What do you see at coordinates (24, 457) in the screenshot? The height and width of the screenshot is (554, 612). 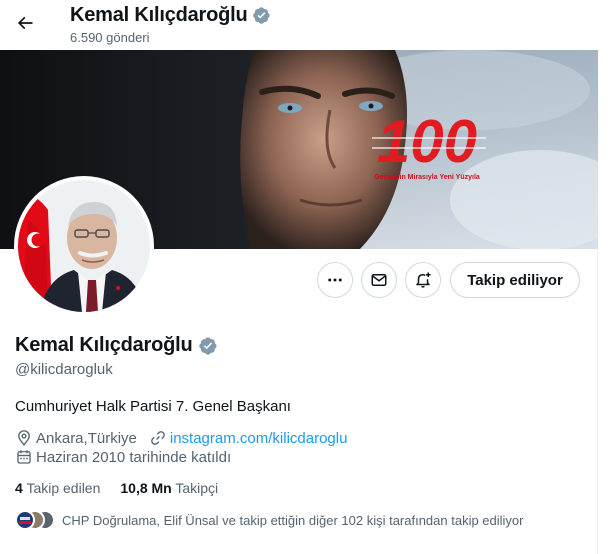 I see `calendar-icon` at bounding box center [24, 457].